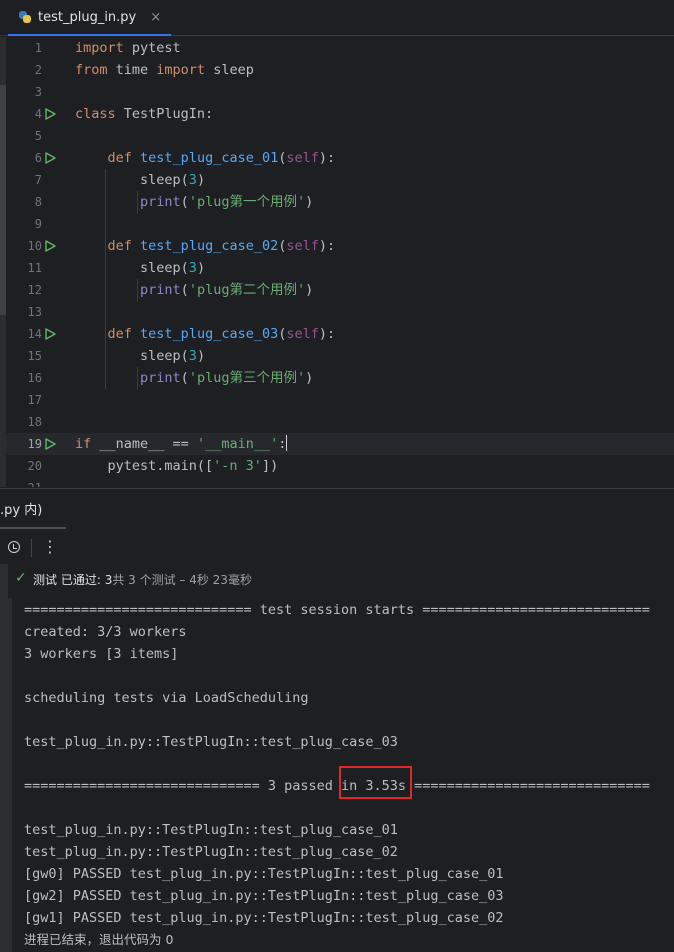 Image resolution: width=674 pixels, height=952 pixels. Describe the element at coordinates (340, 378) in the screenshot. I see `code-line: 16 print('plug第三个用例')` at that location.